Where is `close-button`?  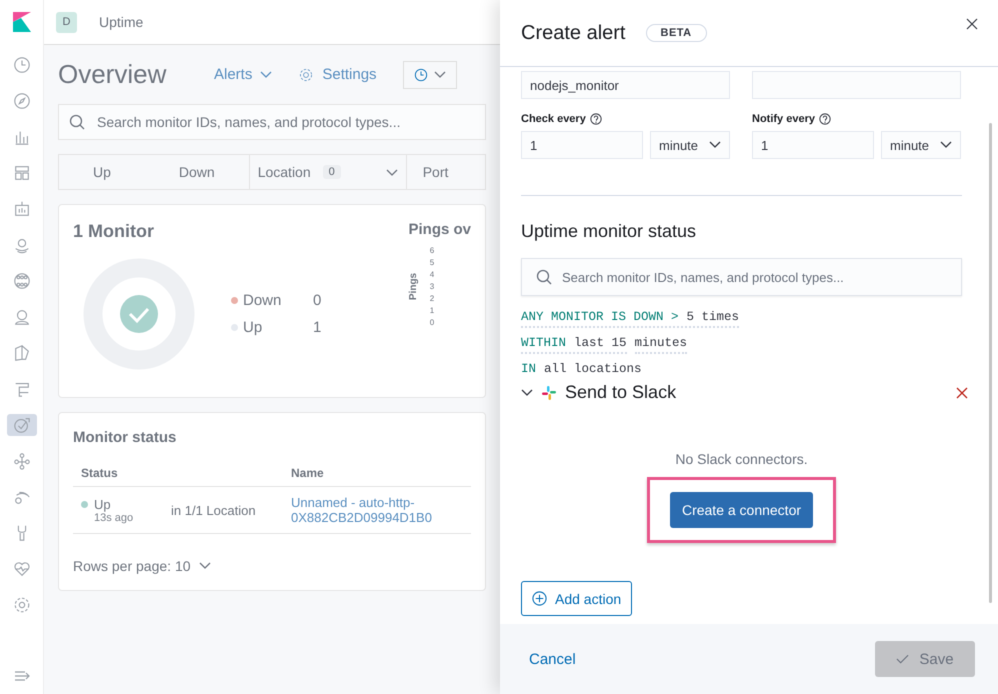 close-button is located at coordinates (971, 24).